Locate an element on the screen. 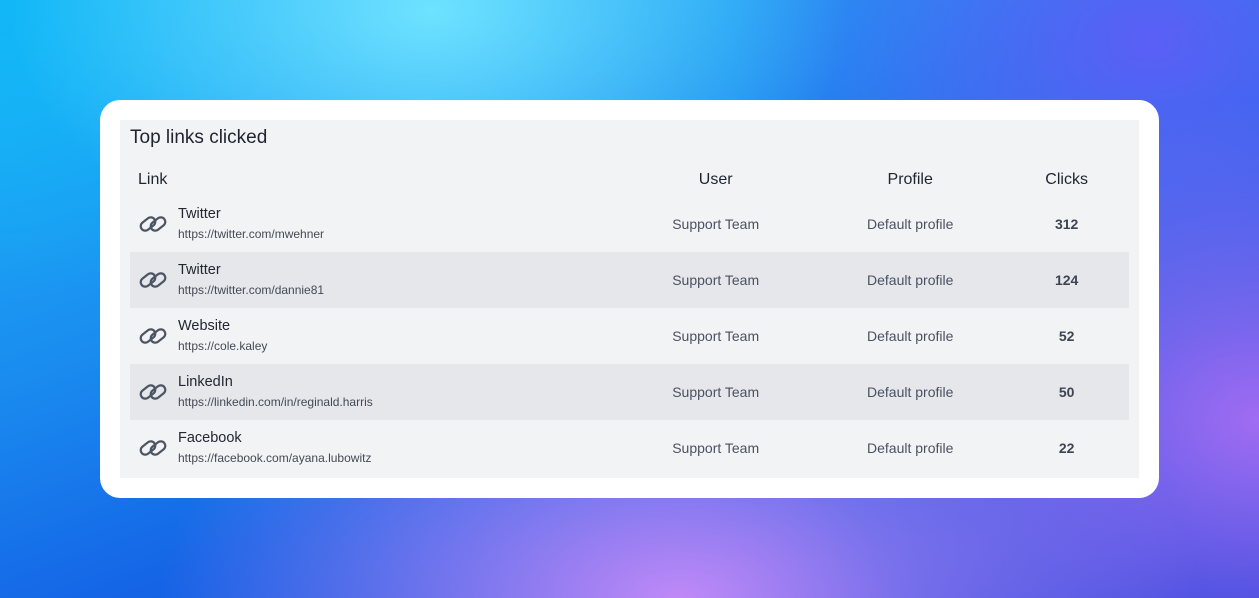 This screenshot has height=598, width=1259. link-cell: Twitter https://twitter.com/dannie81 is located at coordinates (372, 280).